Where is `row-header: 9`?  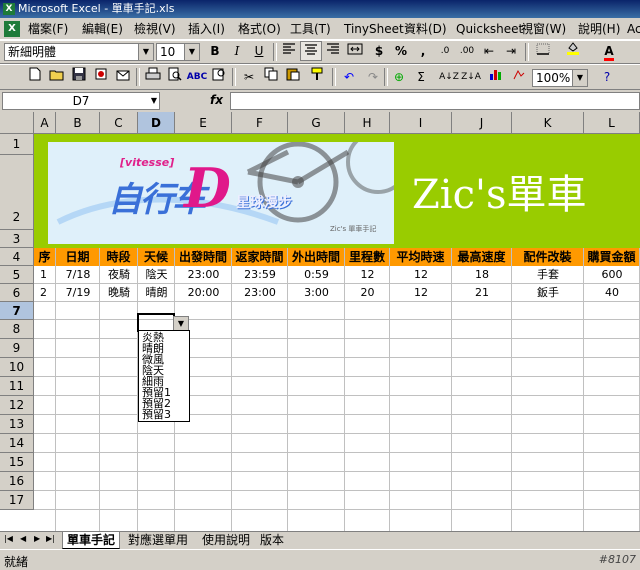
row-header: 9 is located at coordinates (17, 348).